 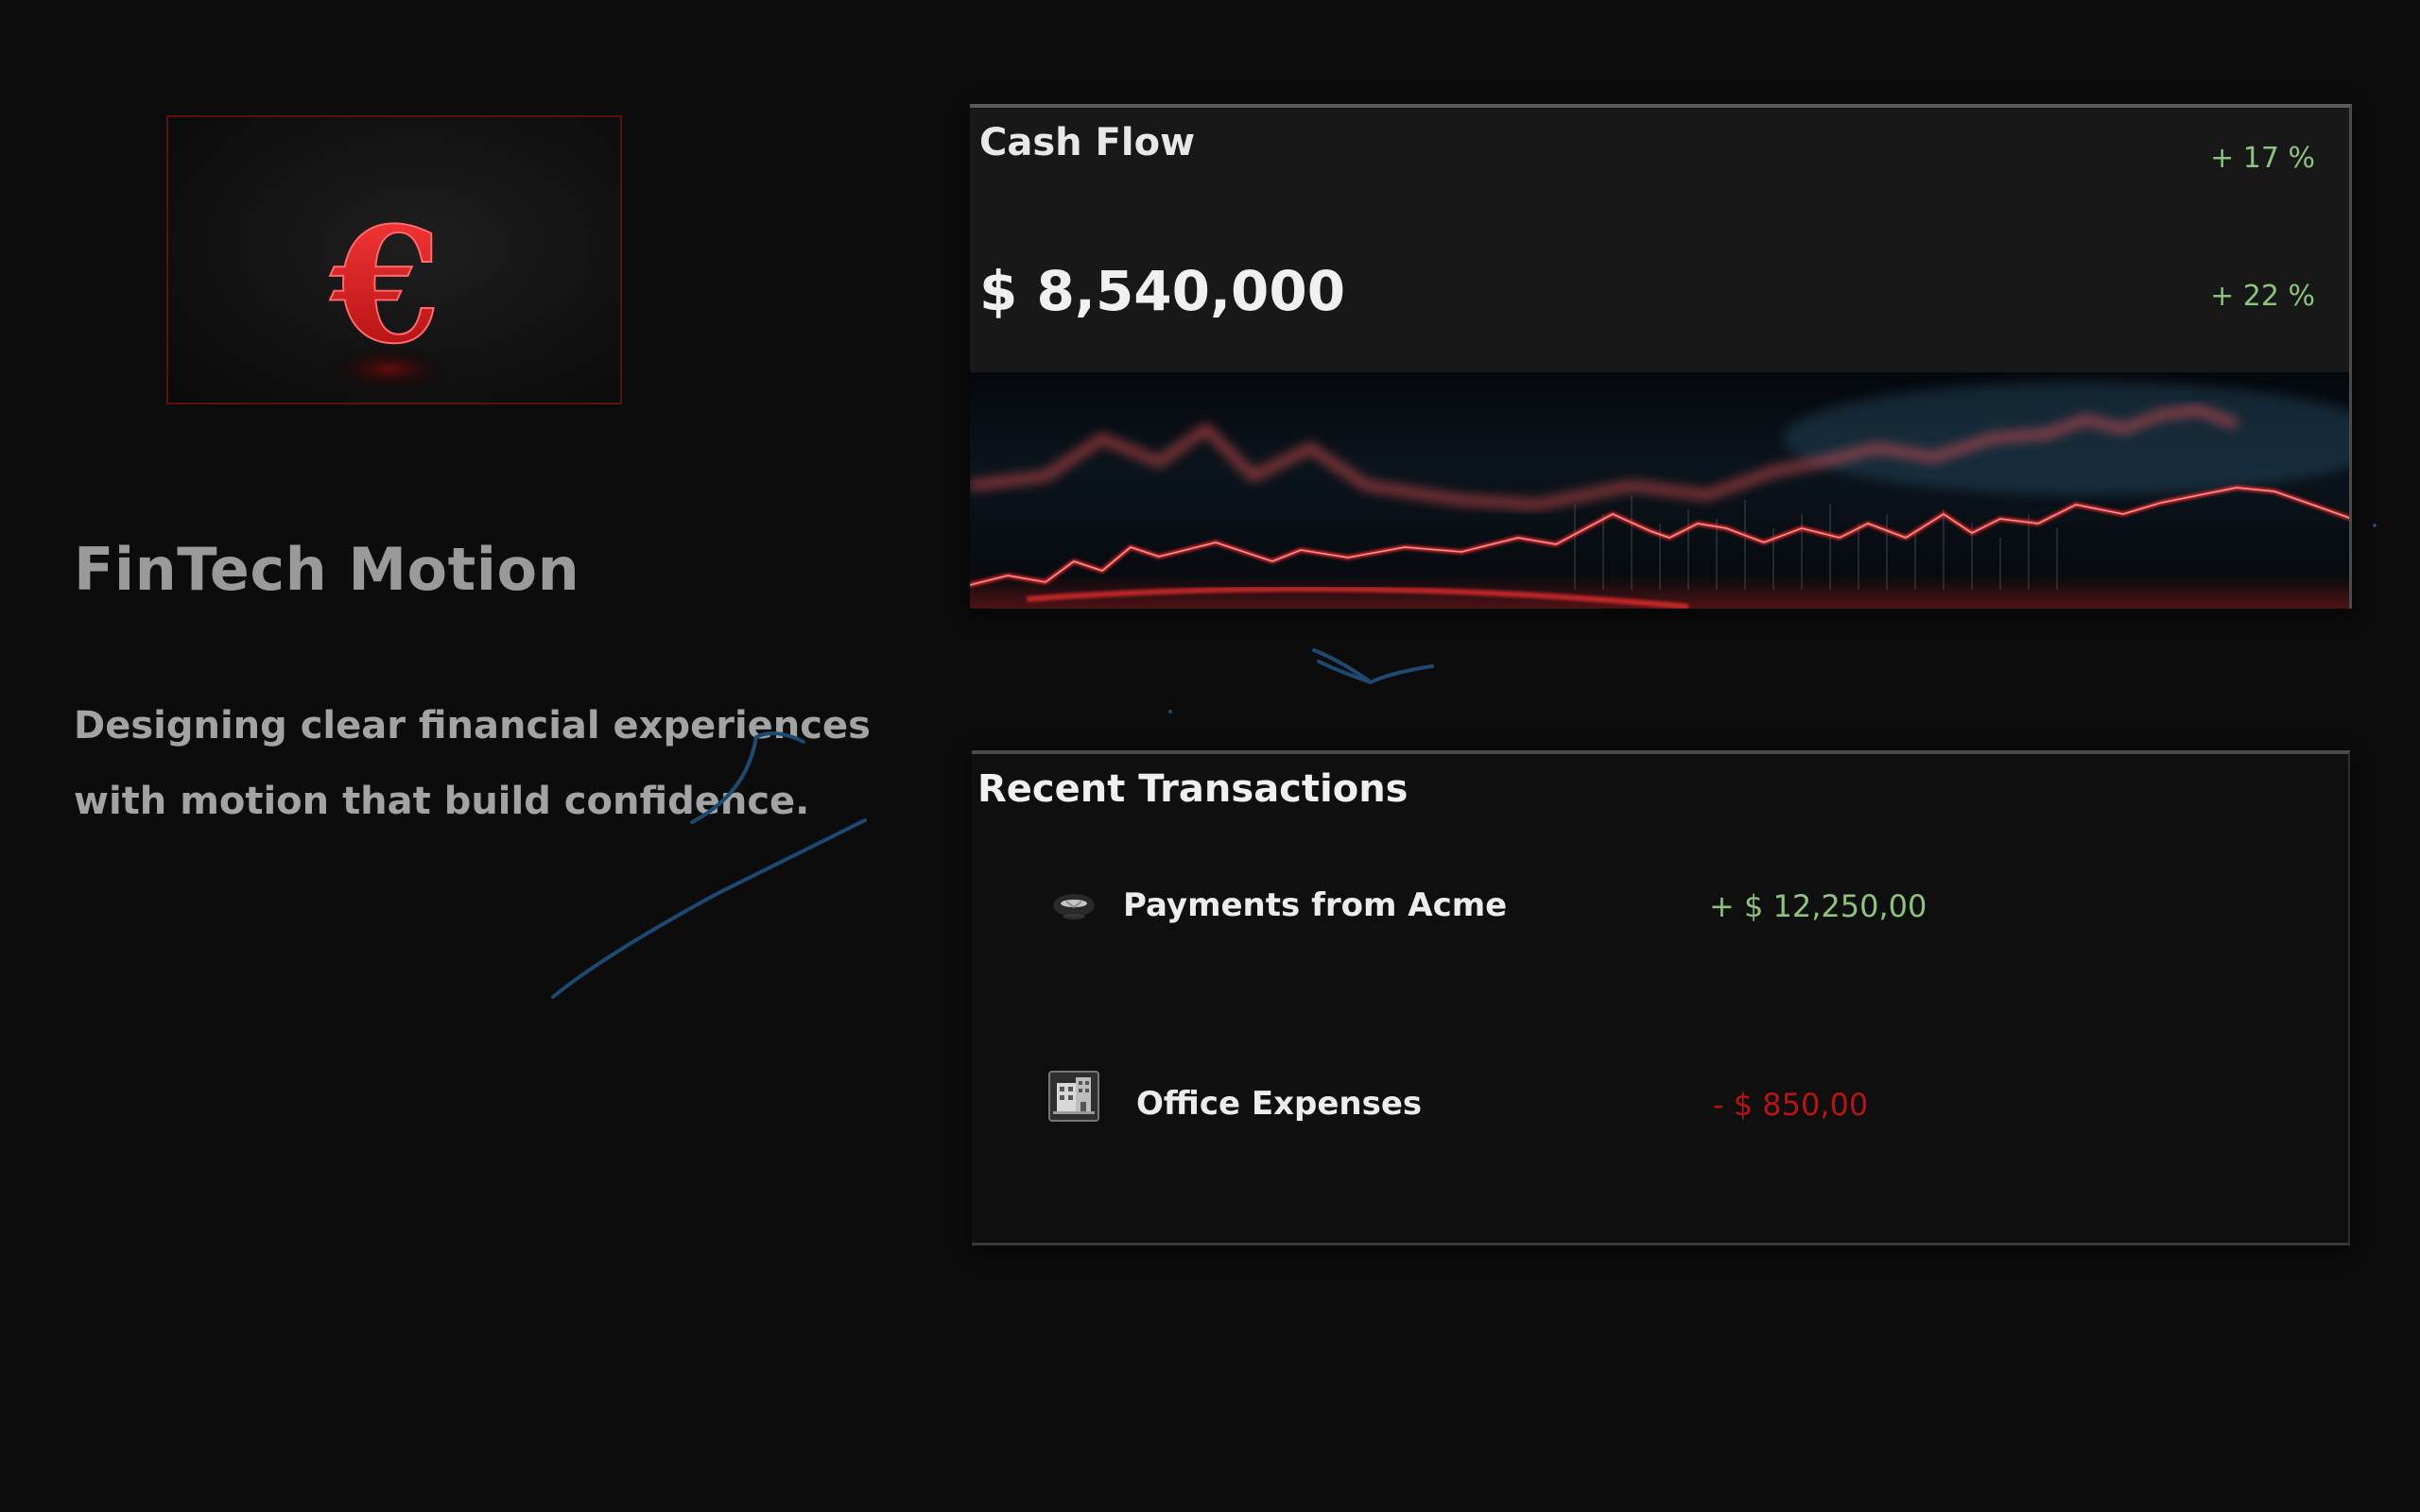 I want to click on transaction-amount: + $ 12,250,00, so click(x=1818, y=906).